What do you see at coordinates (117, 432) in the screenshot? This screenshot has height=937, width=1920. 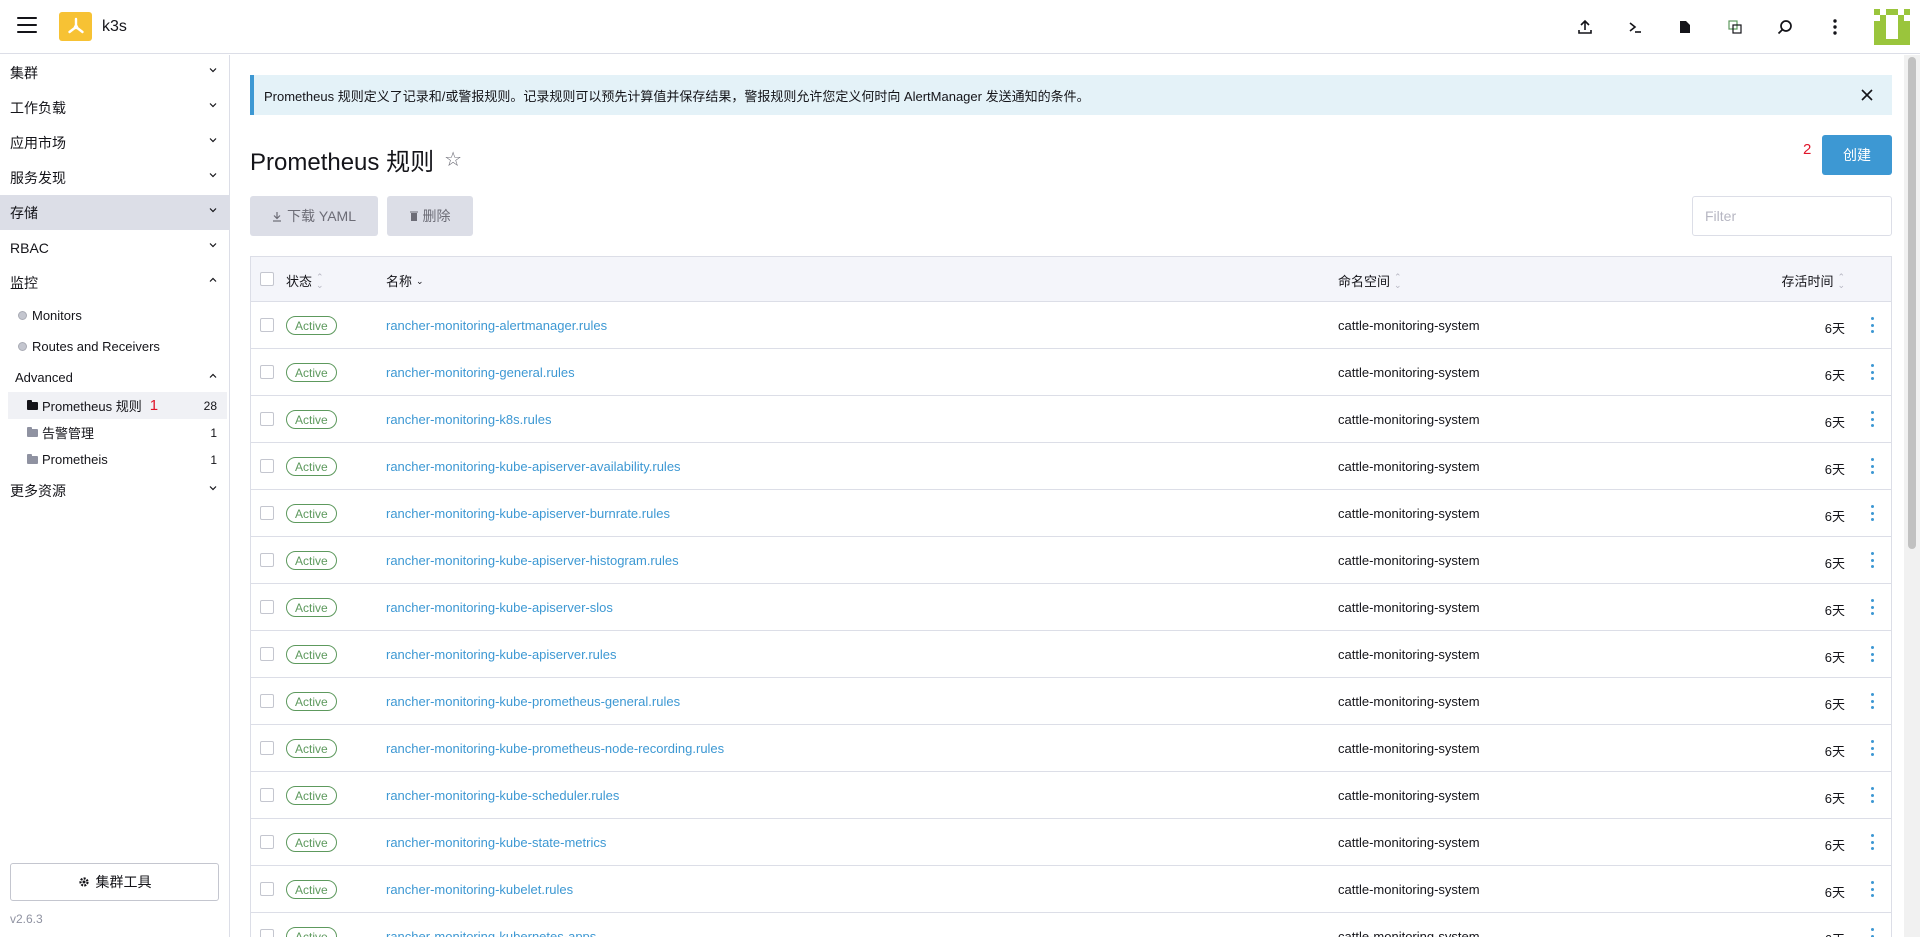 I see `sidebar-item-alertmanagers: 告警管理 1` at bounding box center [117, 432].